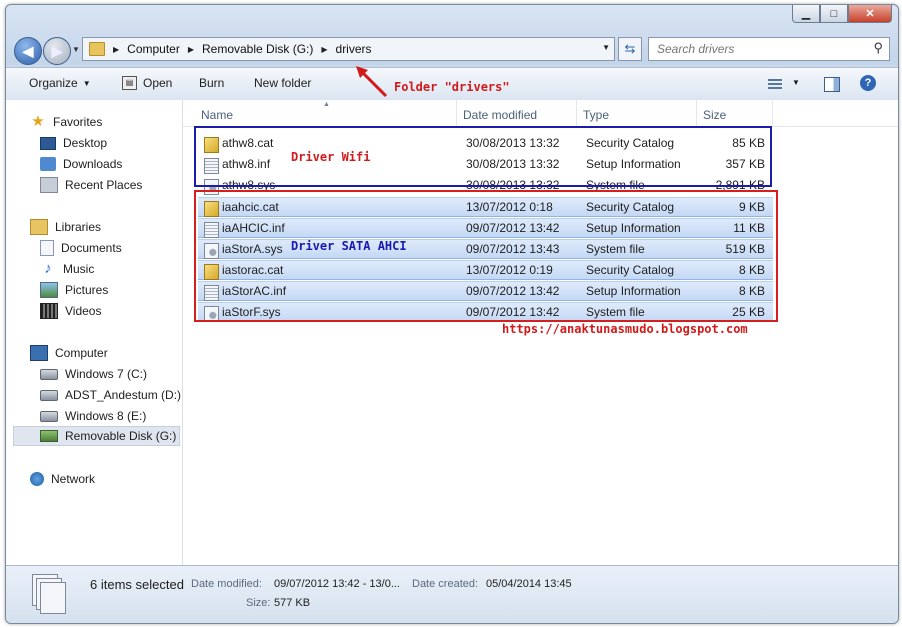 The image size is (902, 628). I want to click on caption-buttons: ▁ □ ✕, so click(842, 14).